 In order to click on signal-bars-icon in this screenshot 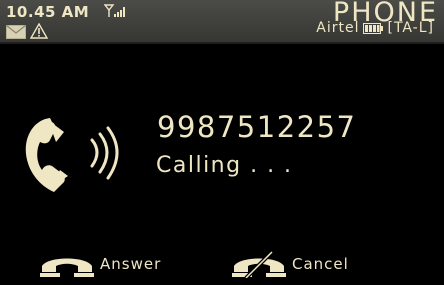, I will do `click(114, 10)`.